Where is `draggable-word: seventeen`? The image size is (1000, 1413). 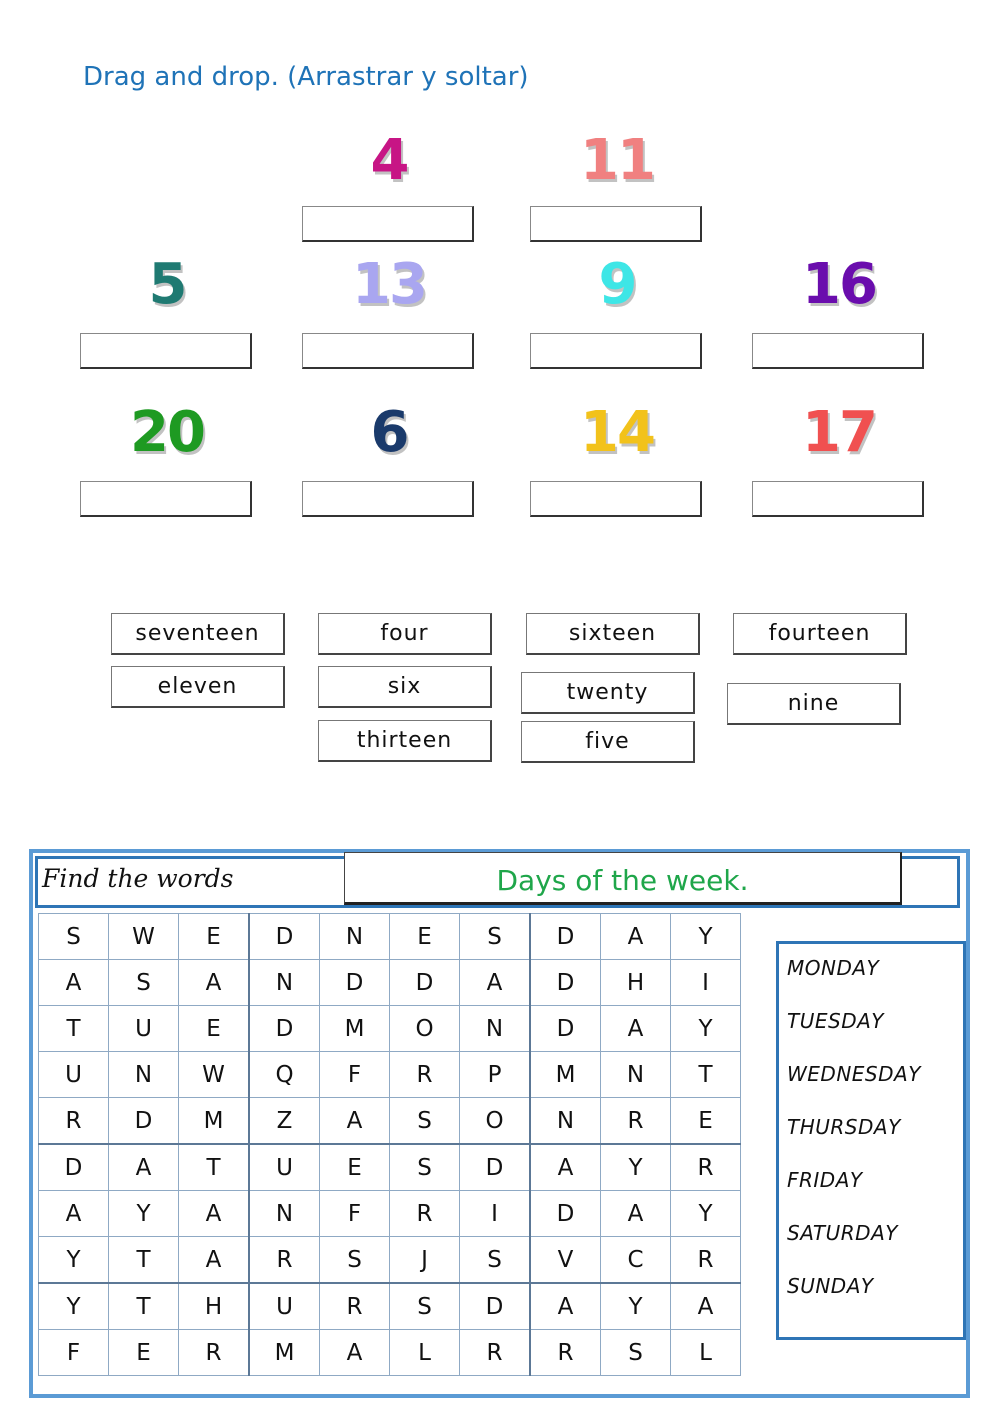 draggable-word: seventeen is located at coordinates (198, 634).